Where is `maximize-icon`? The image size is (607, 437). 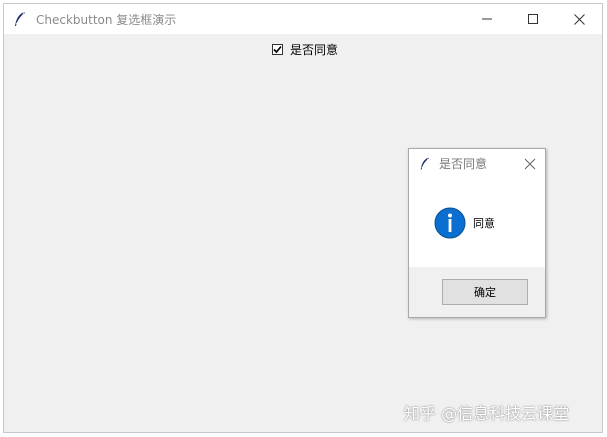
maximize-icon is located at coordinates (533, 19).